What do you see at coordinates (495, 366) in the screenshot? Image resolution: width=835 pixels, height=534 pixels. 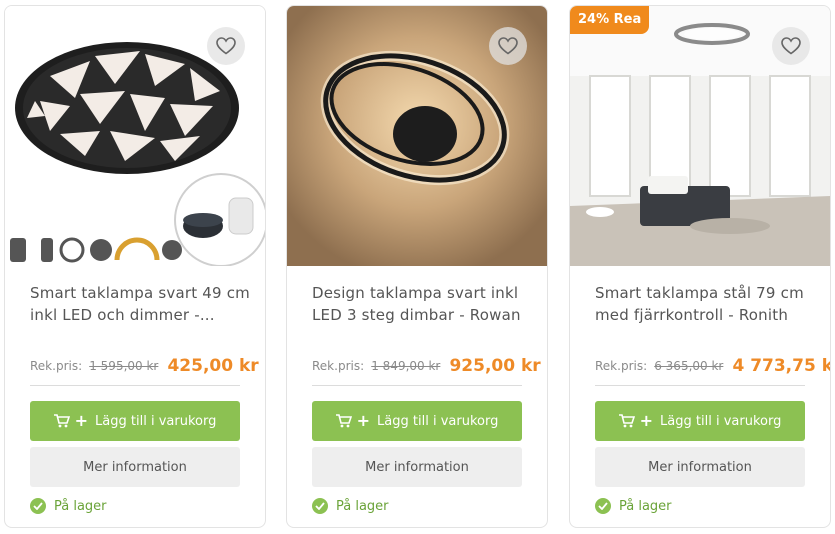 I see `sale-price: 925,00 kr` at bounding box center [495, 366].